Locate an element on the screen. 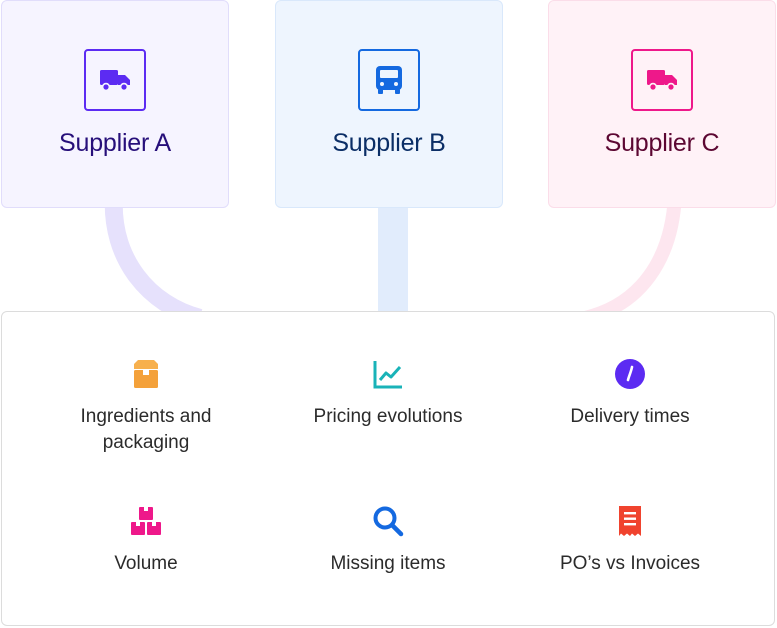  feature-po-vs-invoices: PO’s vs Invoices is located at coordinates (630, 541).